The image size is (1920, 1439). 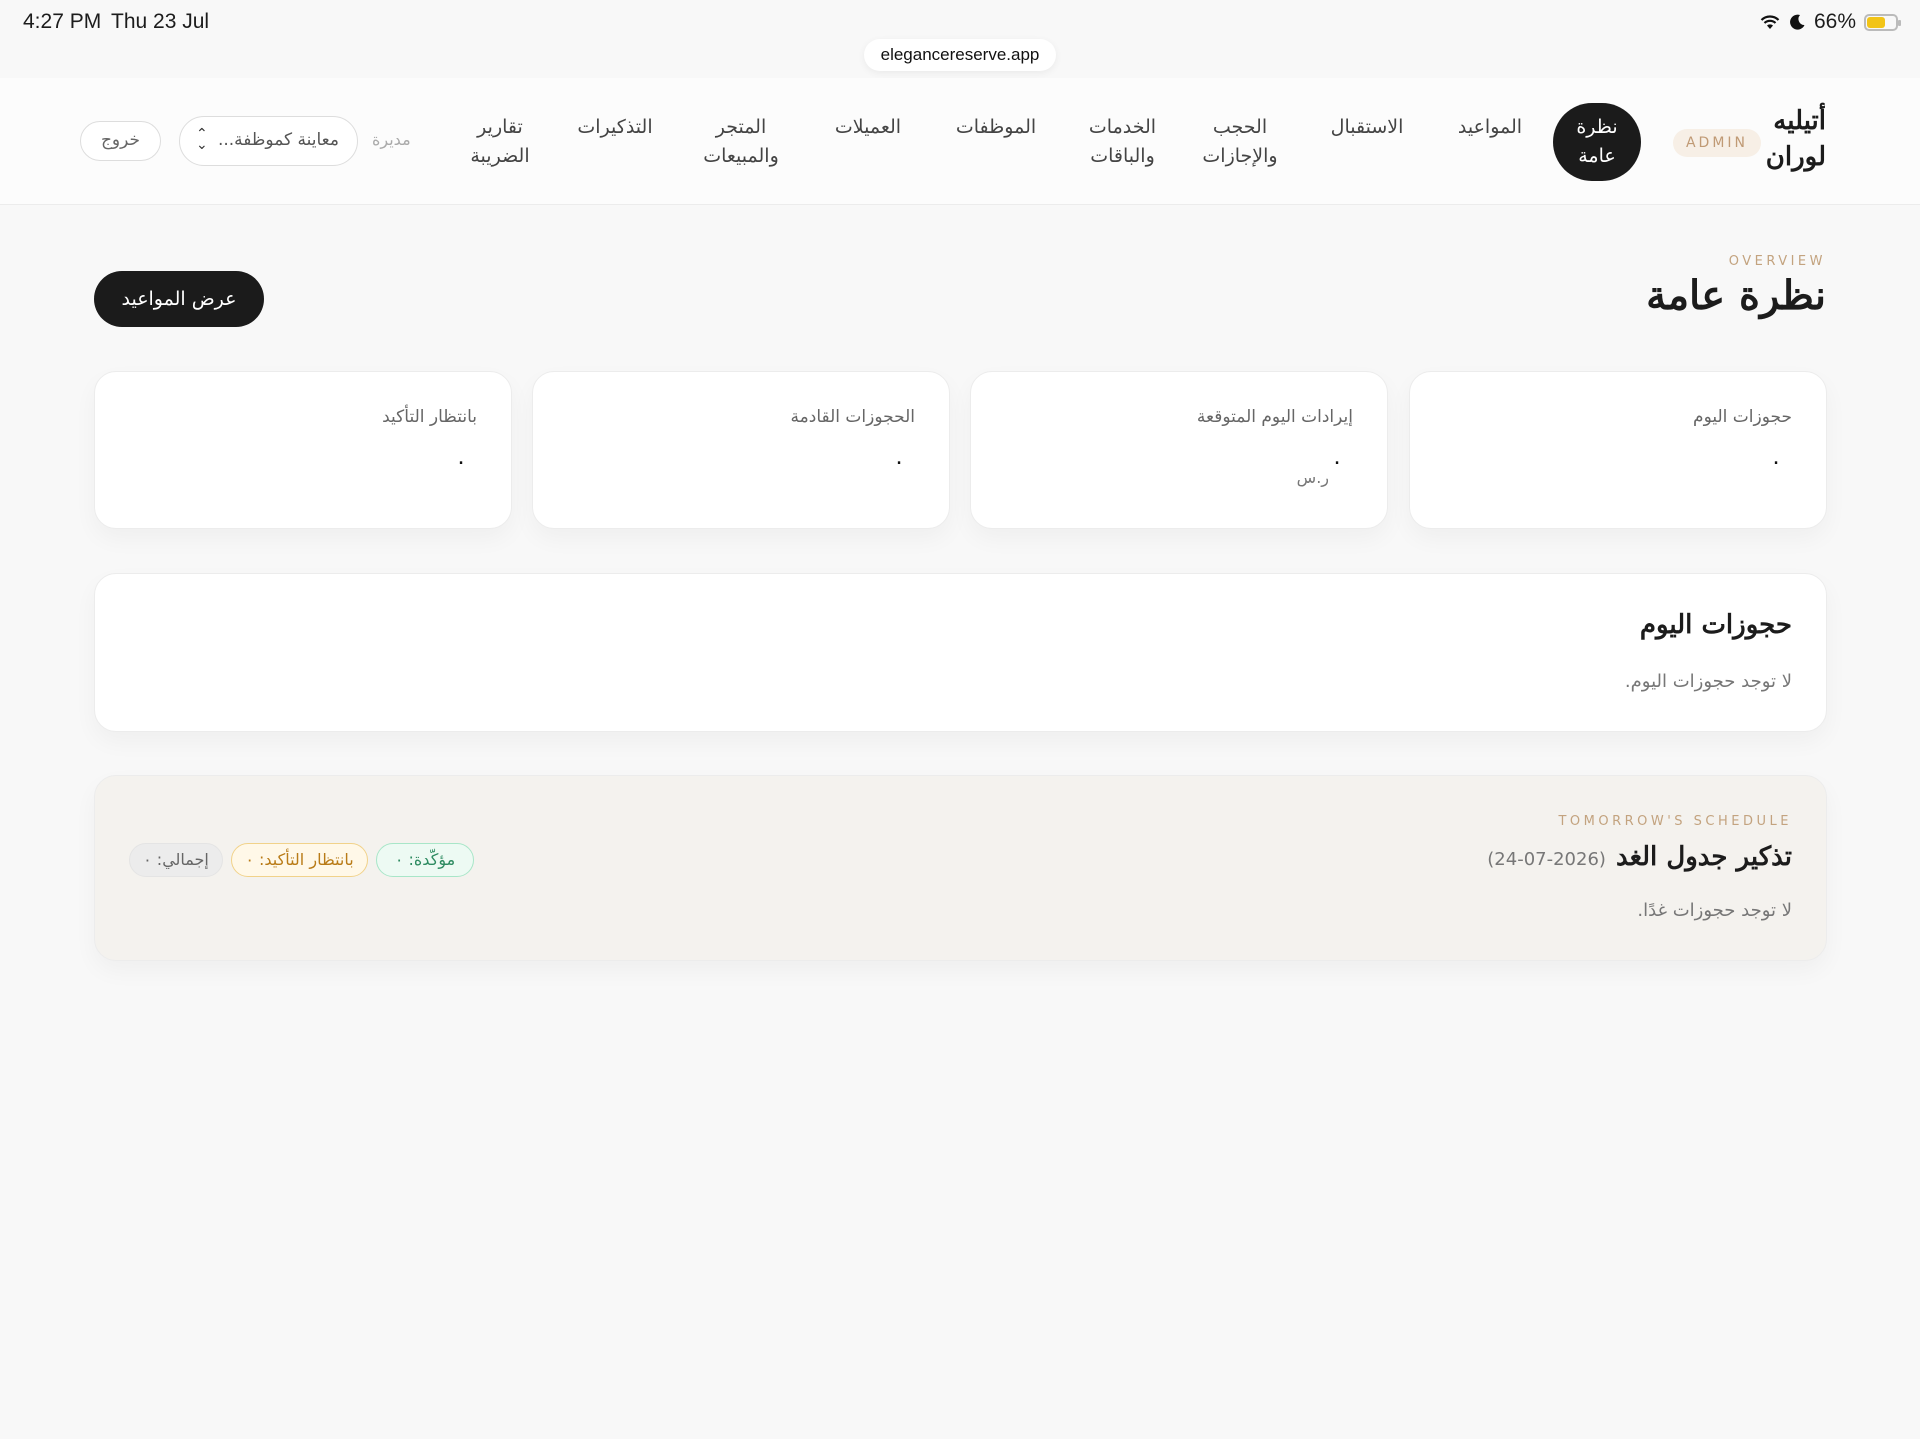 I want to click on tomorrow-title: تذكير جدول الغد (24-07-2026), so click(x=1639, y=857).